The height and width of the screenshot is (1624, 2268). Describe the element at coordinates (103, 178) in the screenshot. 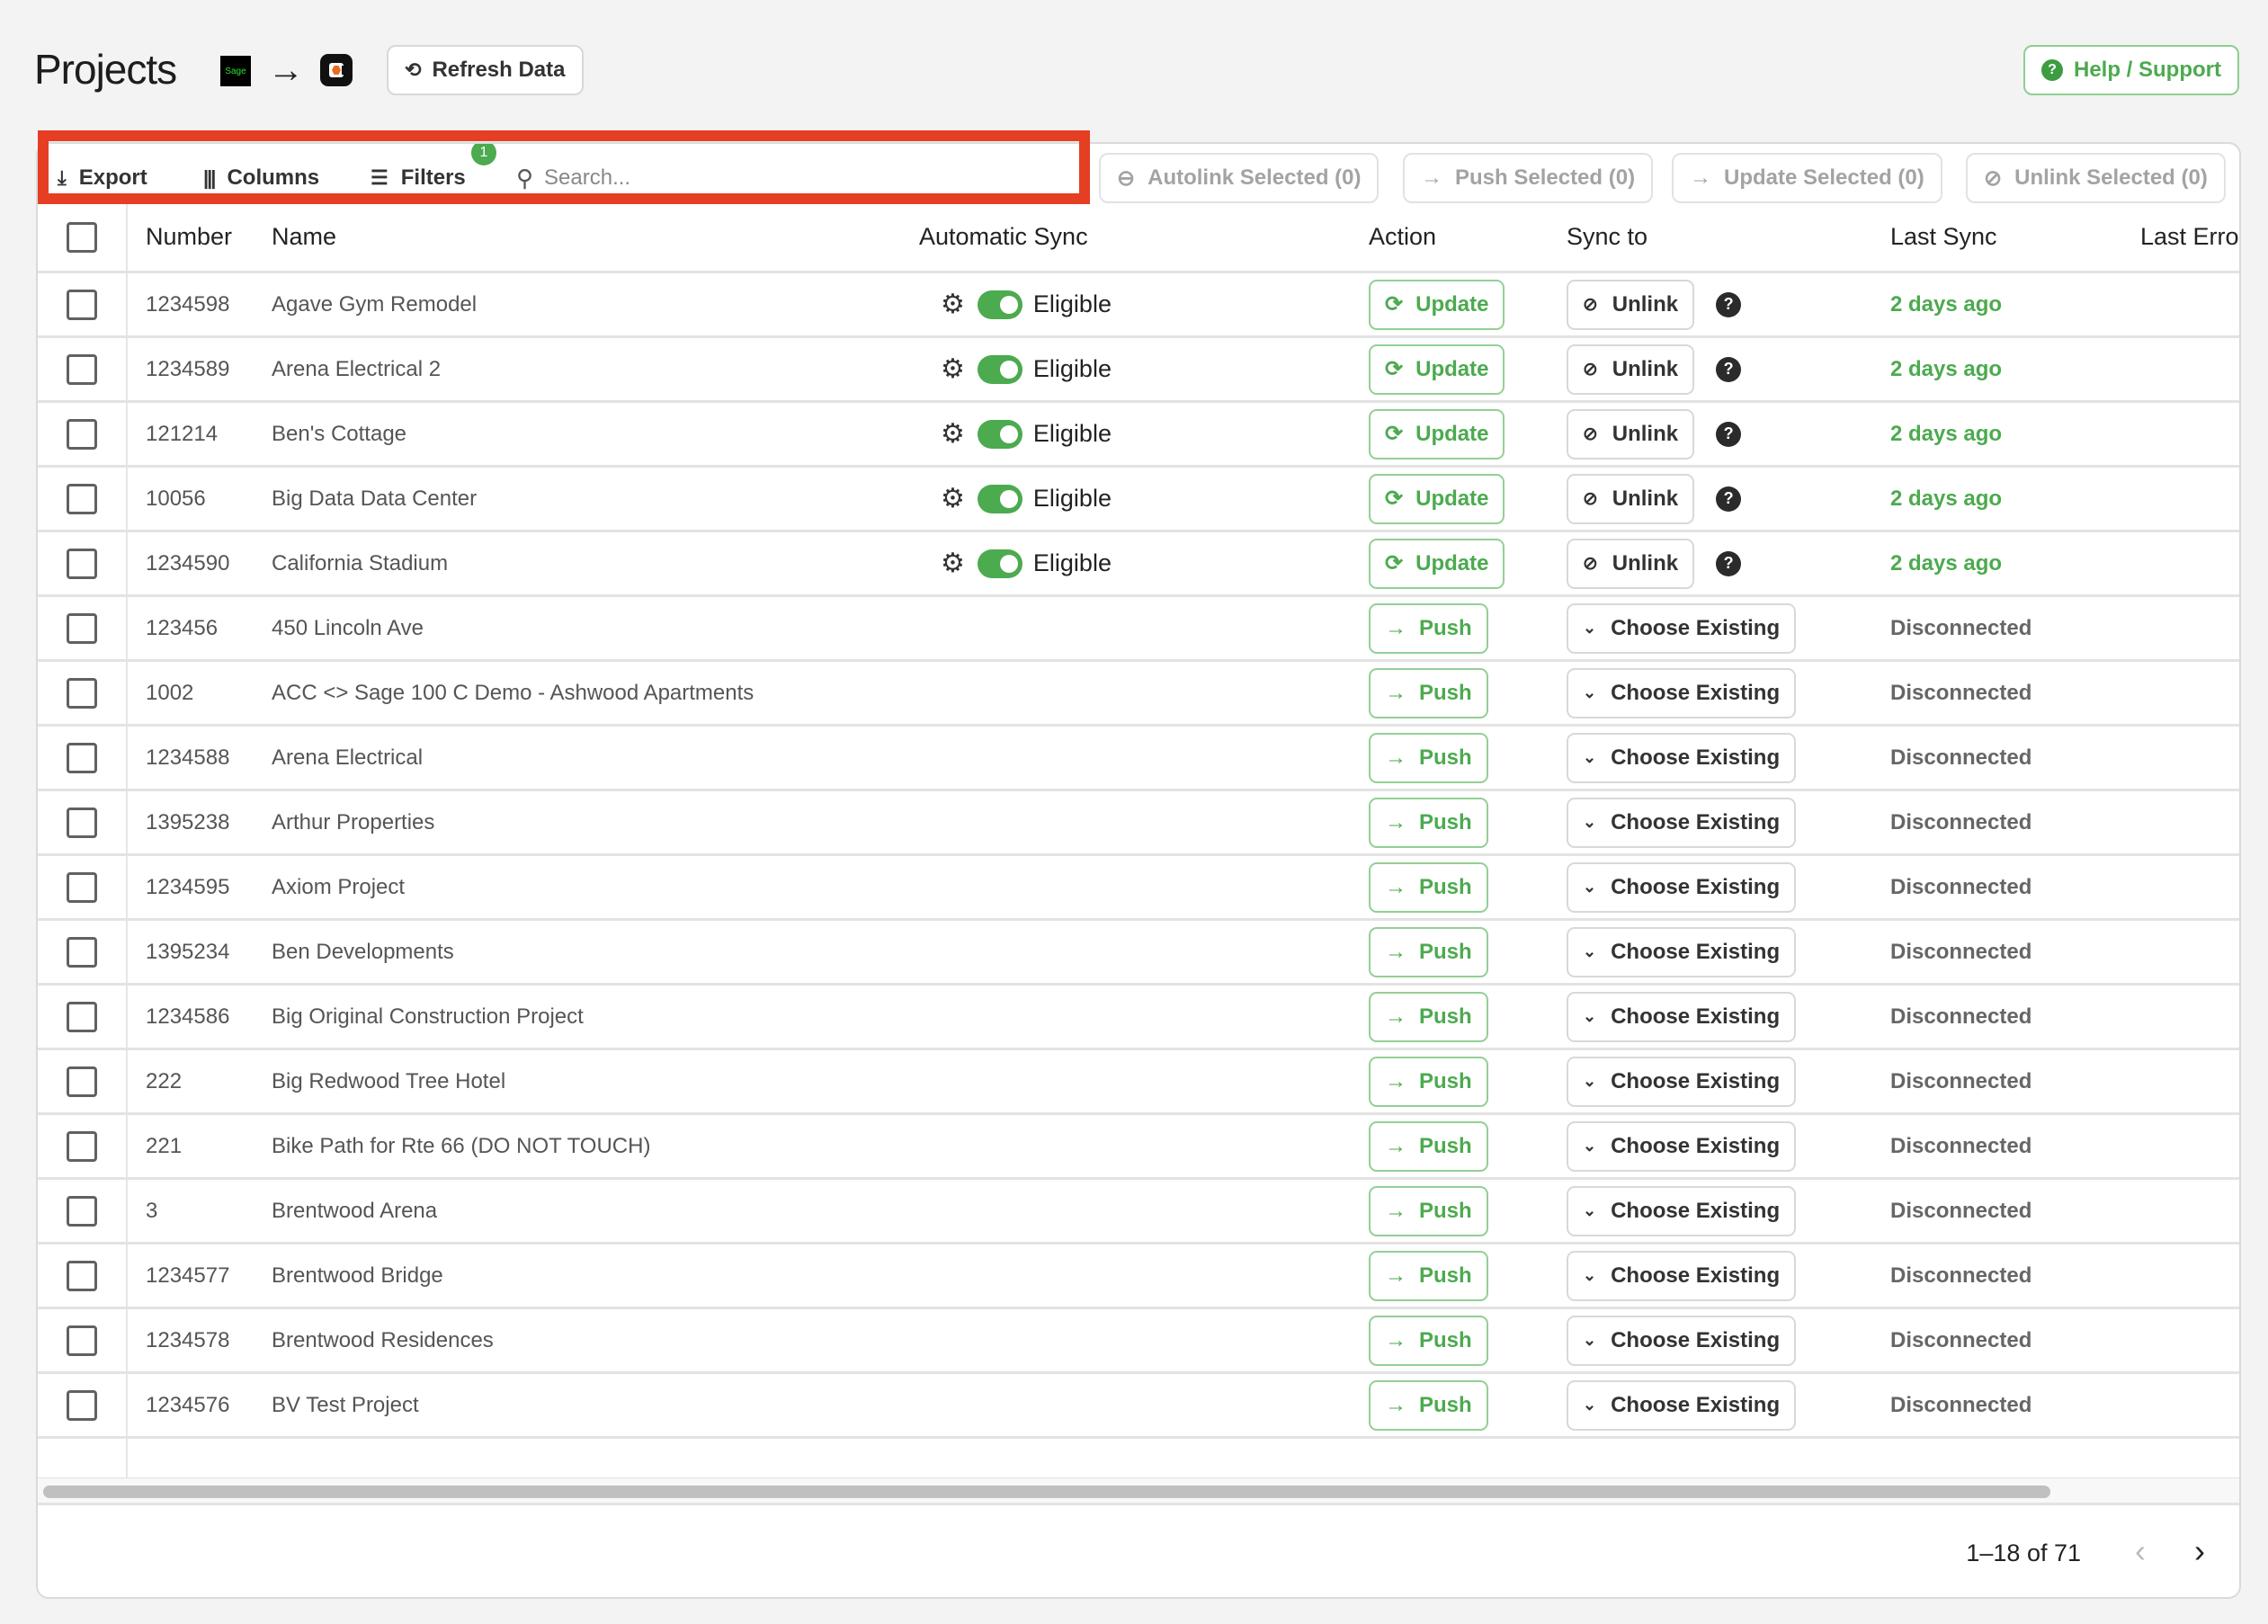

I see `export-button: ⤓ Export` at that location.